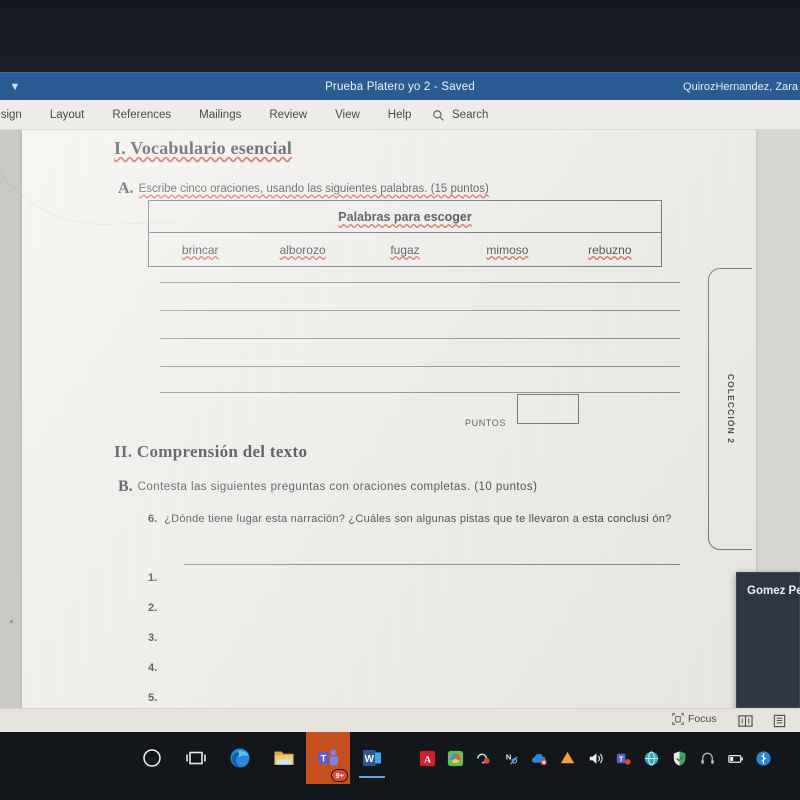  I want to click on tab-view: View, so click(347, 115).